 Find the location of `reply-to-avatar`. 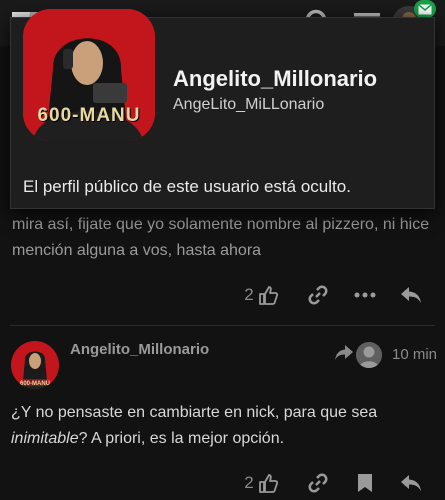

reply-to-avatar is located at coordinates (369, 355).